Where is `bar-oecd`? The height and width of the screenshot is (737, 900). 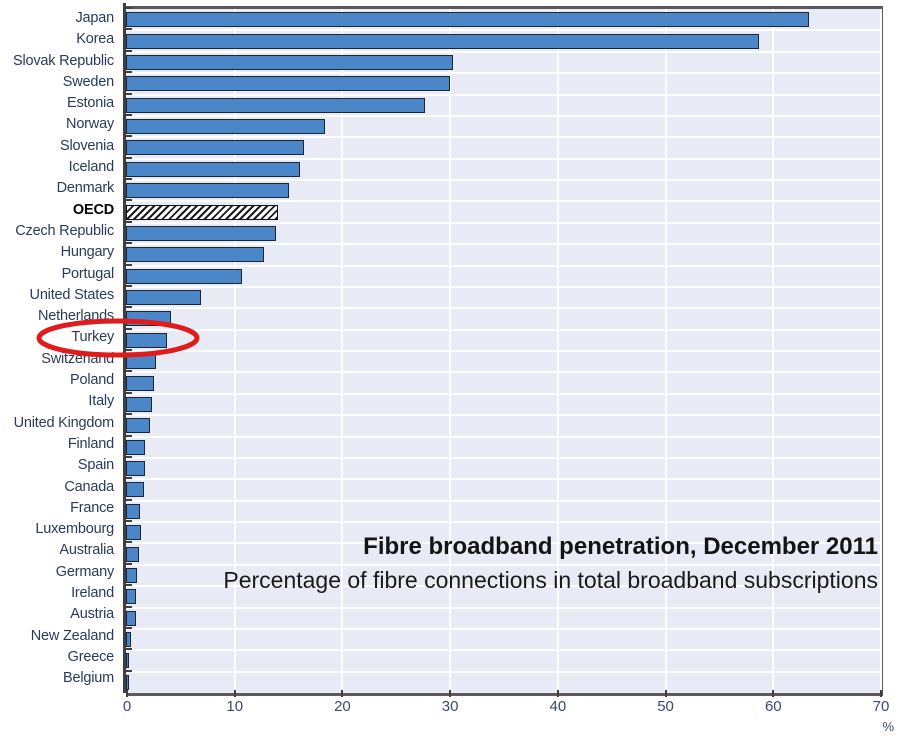
bar-oecd is located at coordinates (202, 212).